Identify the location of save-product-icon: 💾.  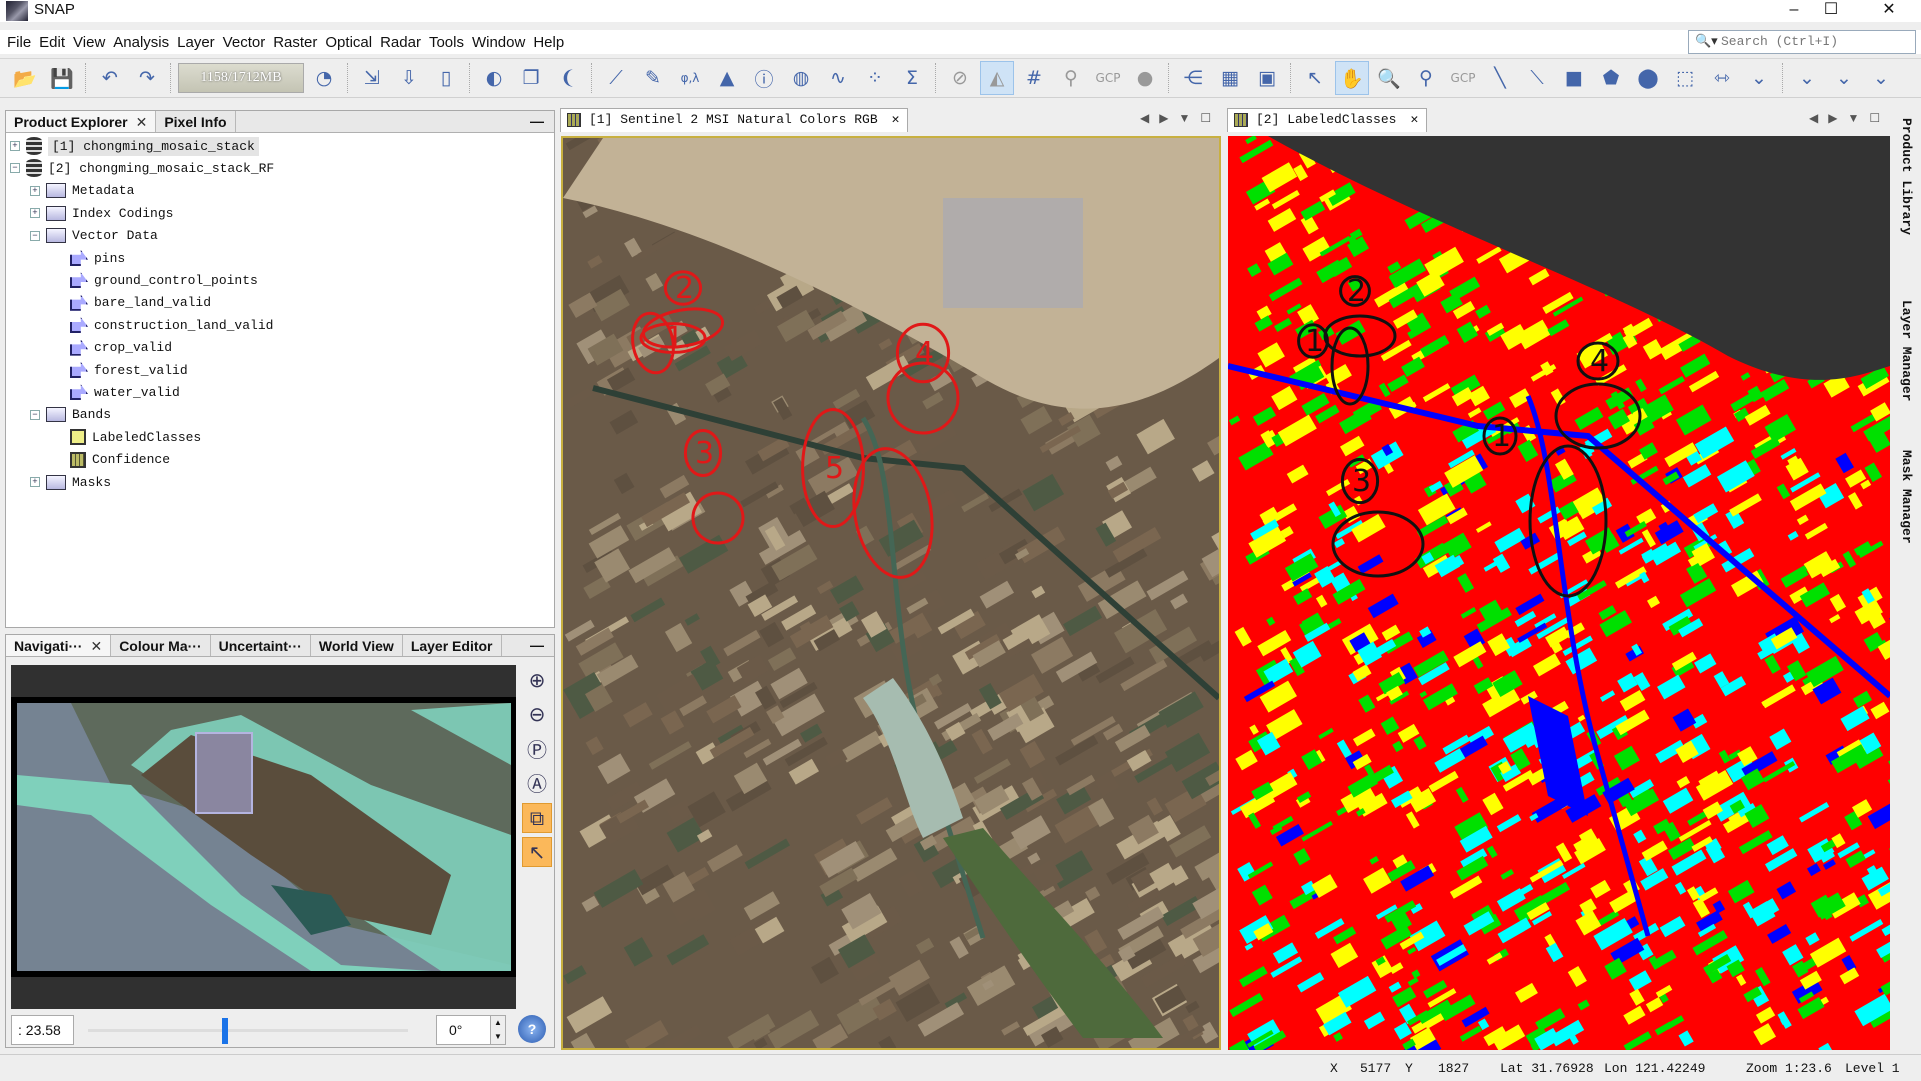
(62, 78).